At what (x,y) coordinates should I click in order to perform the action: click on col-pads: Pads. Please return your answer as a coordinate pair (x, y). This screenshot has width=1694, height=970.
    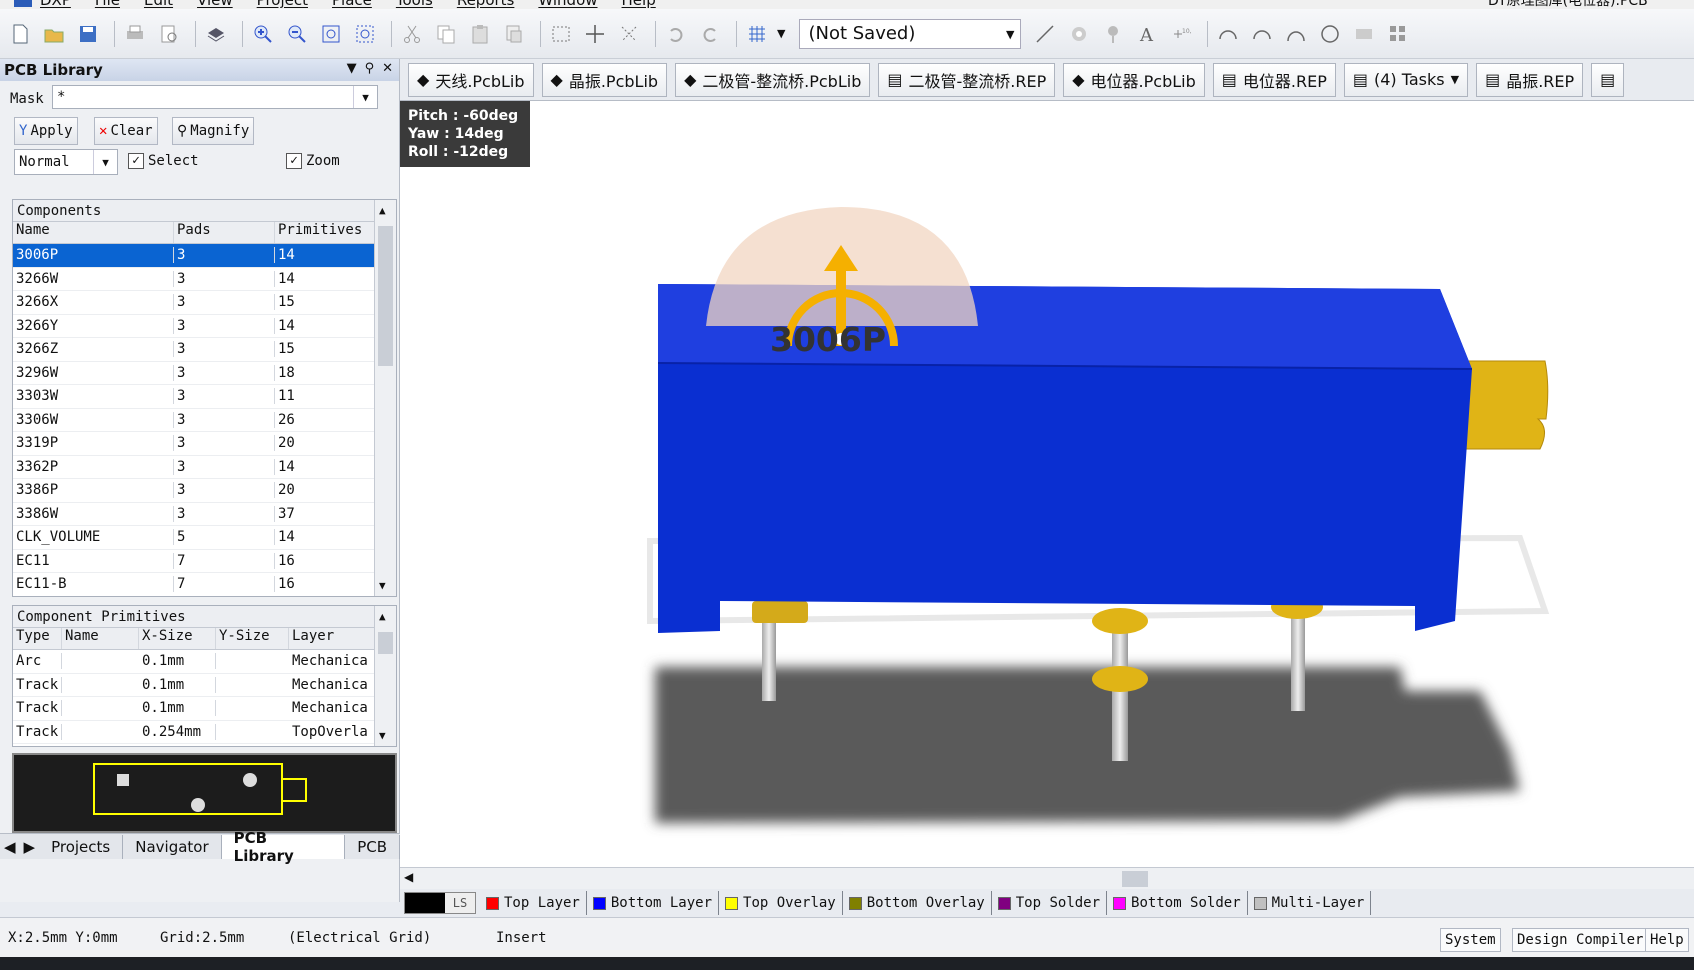
    Looking at the image, I should click on (224, 232).